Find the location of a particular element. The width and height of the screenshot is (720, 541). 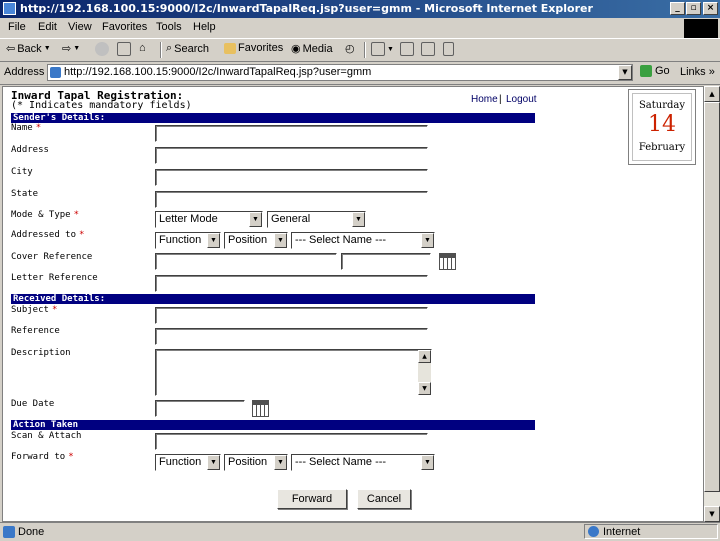

addressed-position-select: Position ▼ is located at coordinates (256, 240).